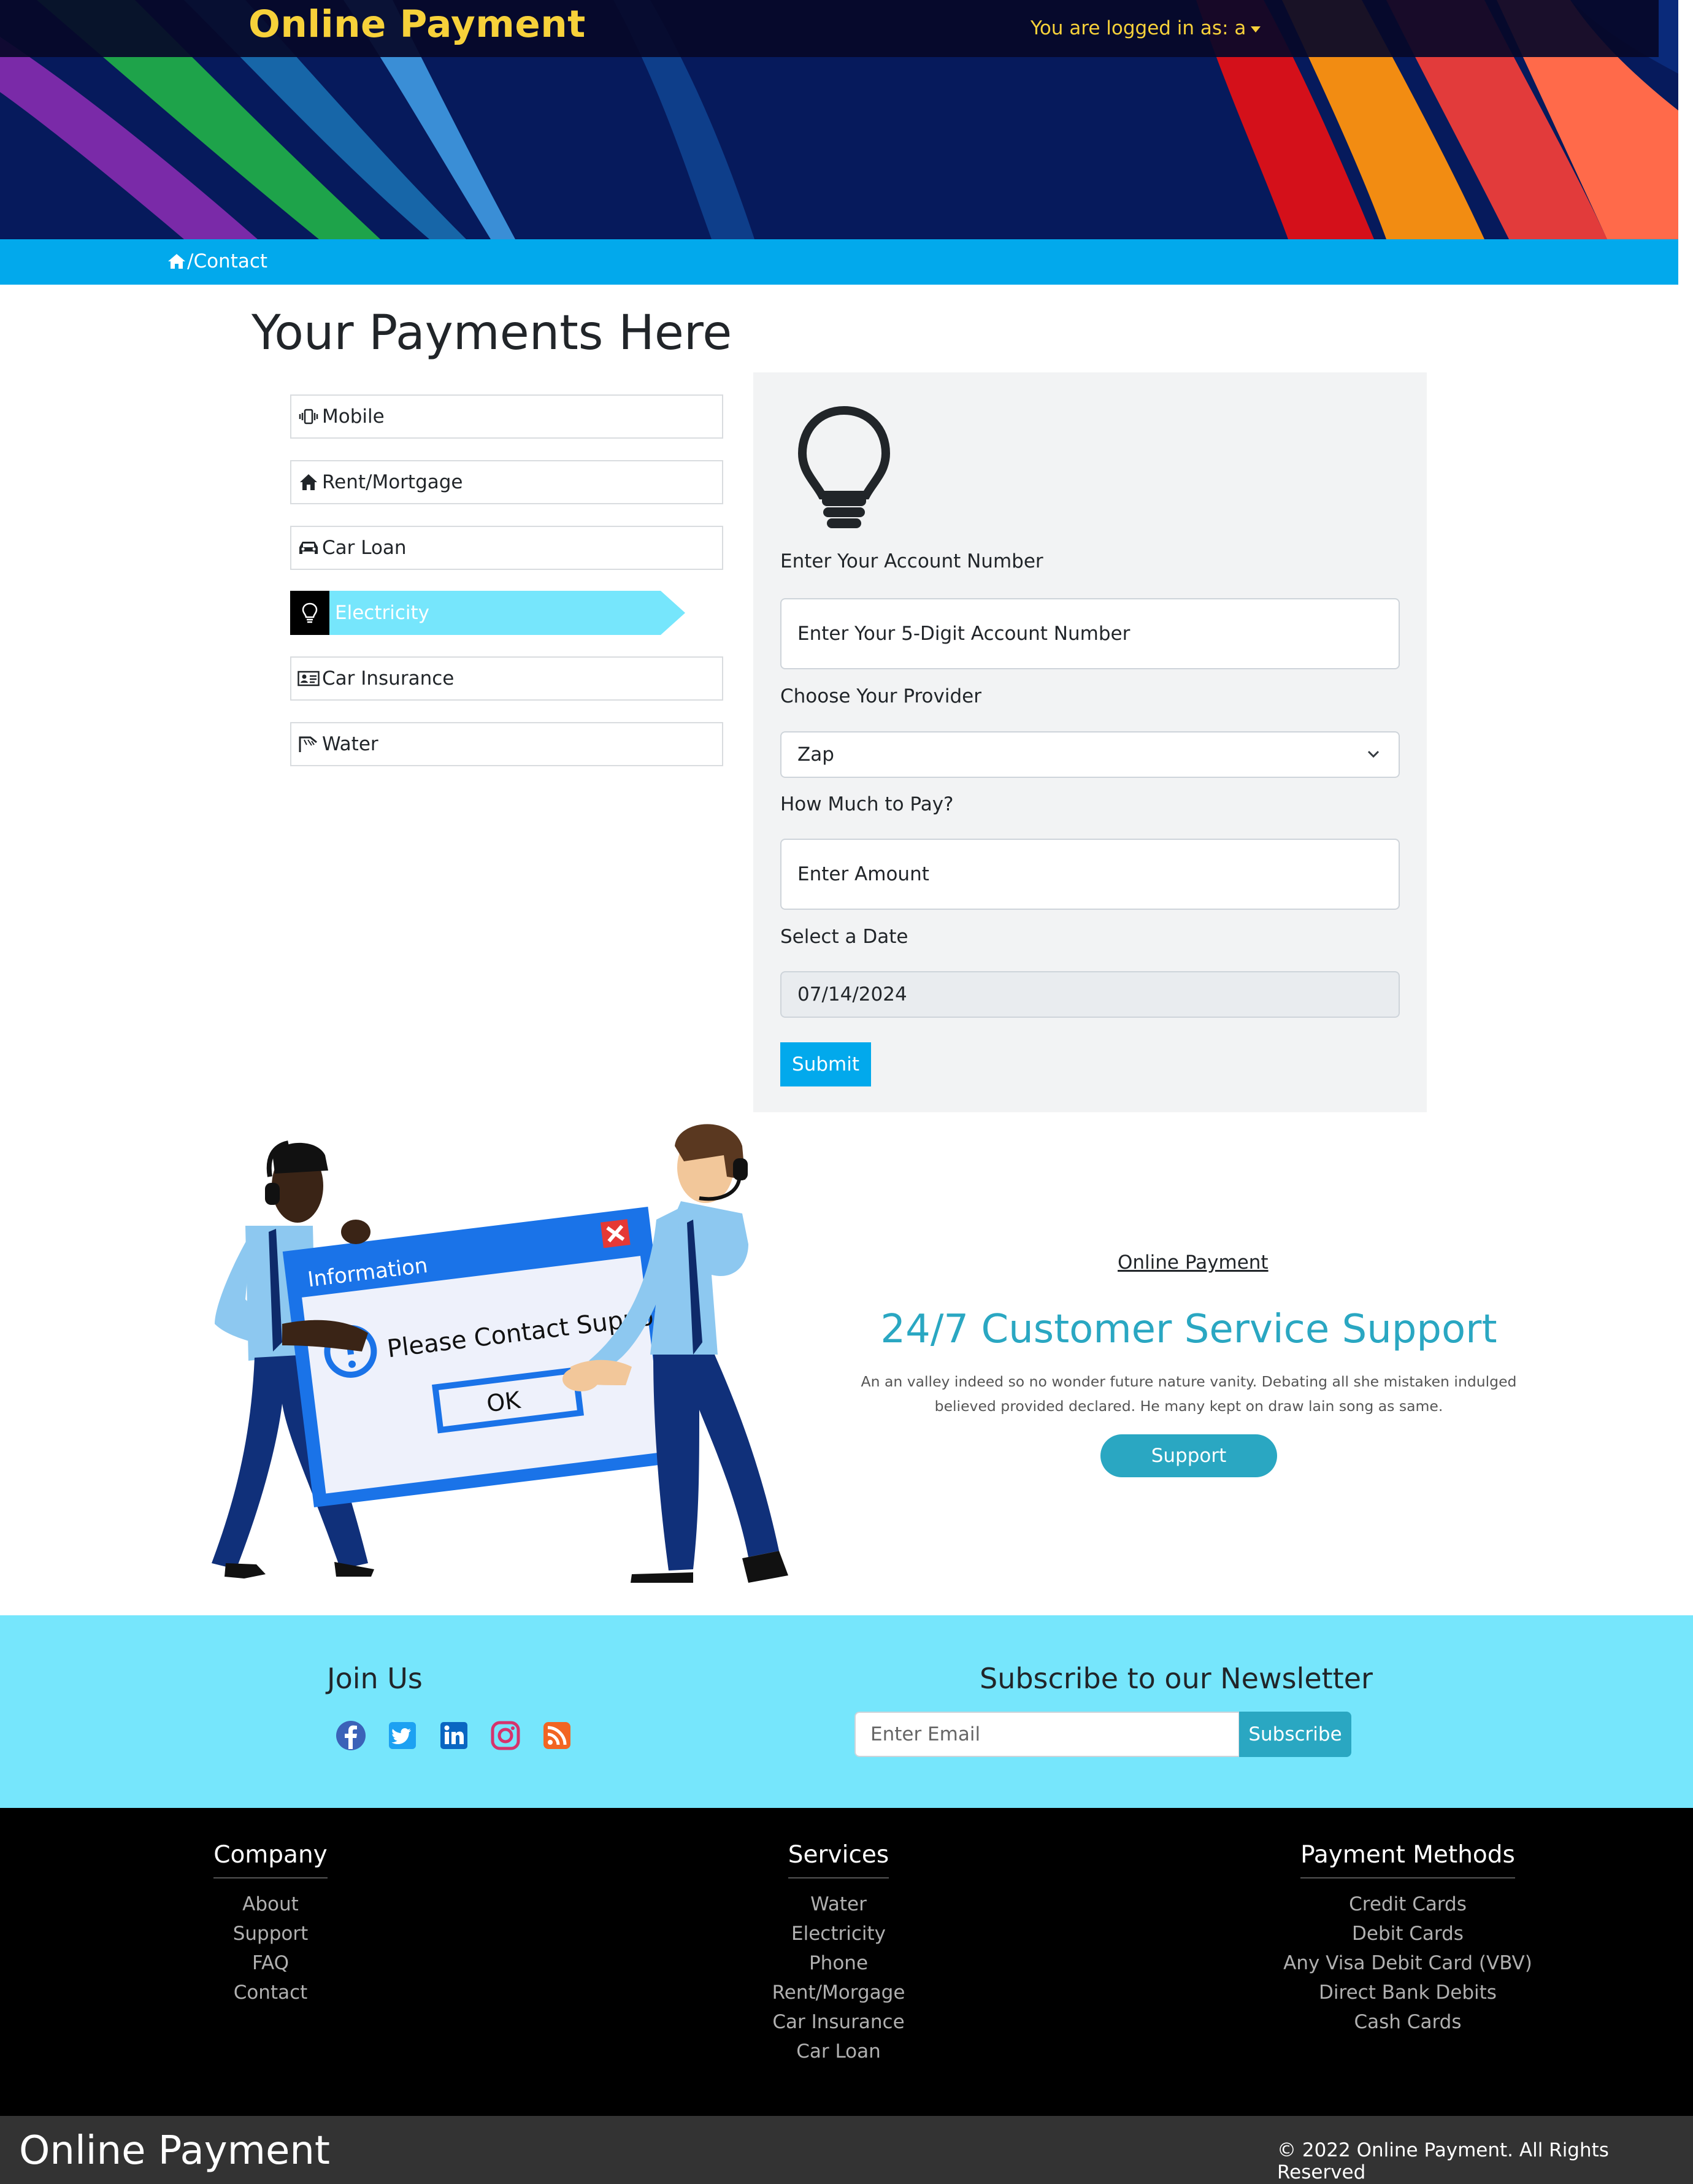 The height and width of the screenshot is (2184, 1693). Describe the element at coordinates (867, 804) in the screenshot. I see `amount-label: How Much to Pay?` at that location.